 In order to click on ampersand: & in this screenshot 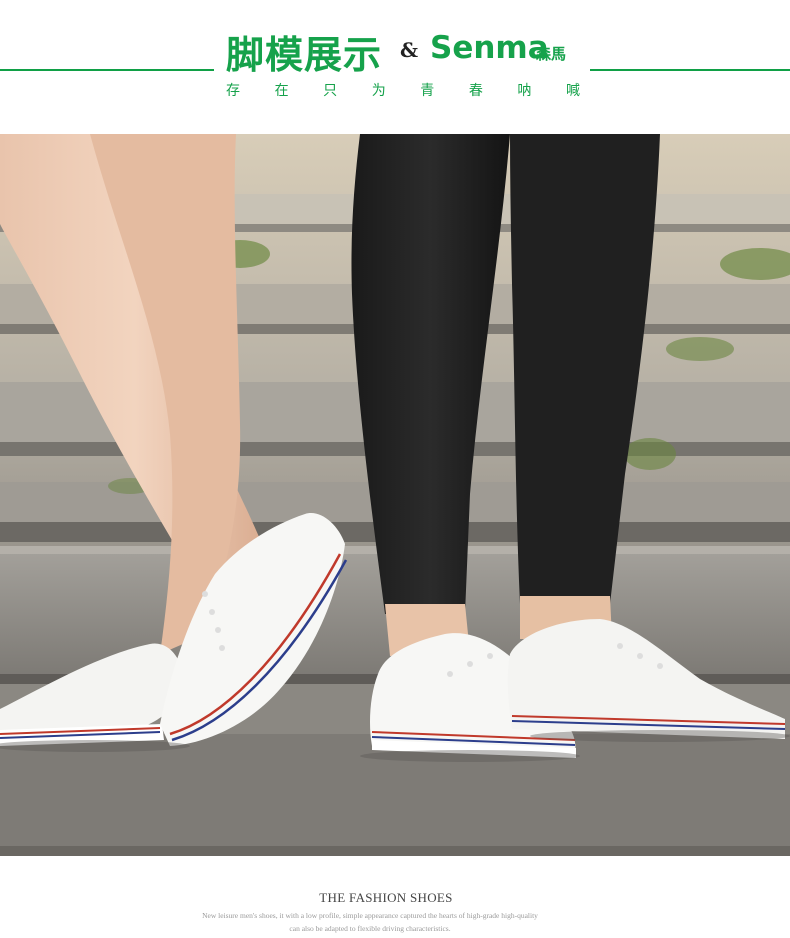, I will do `click(409, 50)`.